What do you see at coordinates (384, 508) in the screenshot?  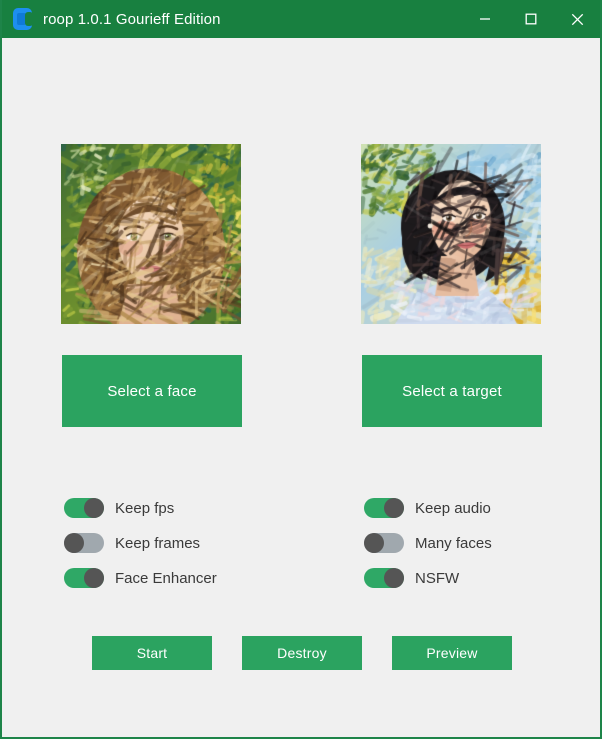 I see `toggle-switch-keep-audio` at bounding box center [384, 508].